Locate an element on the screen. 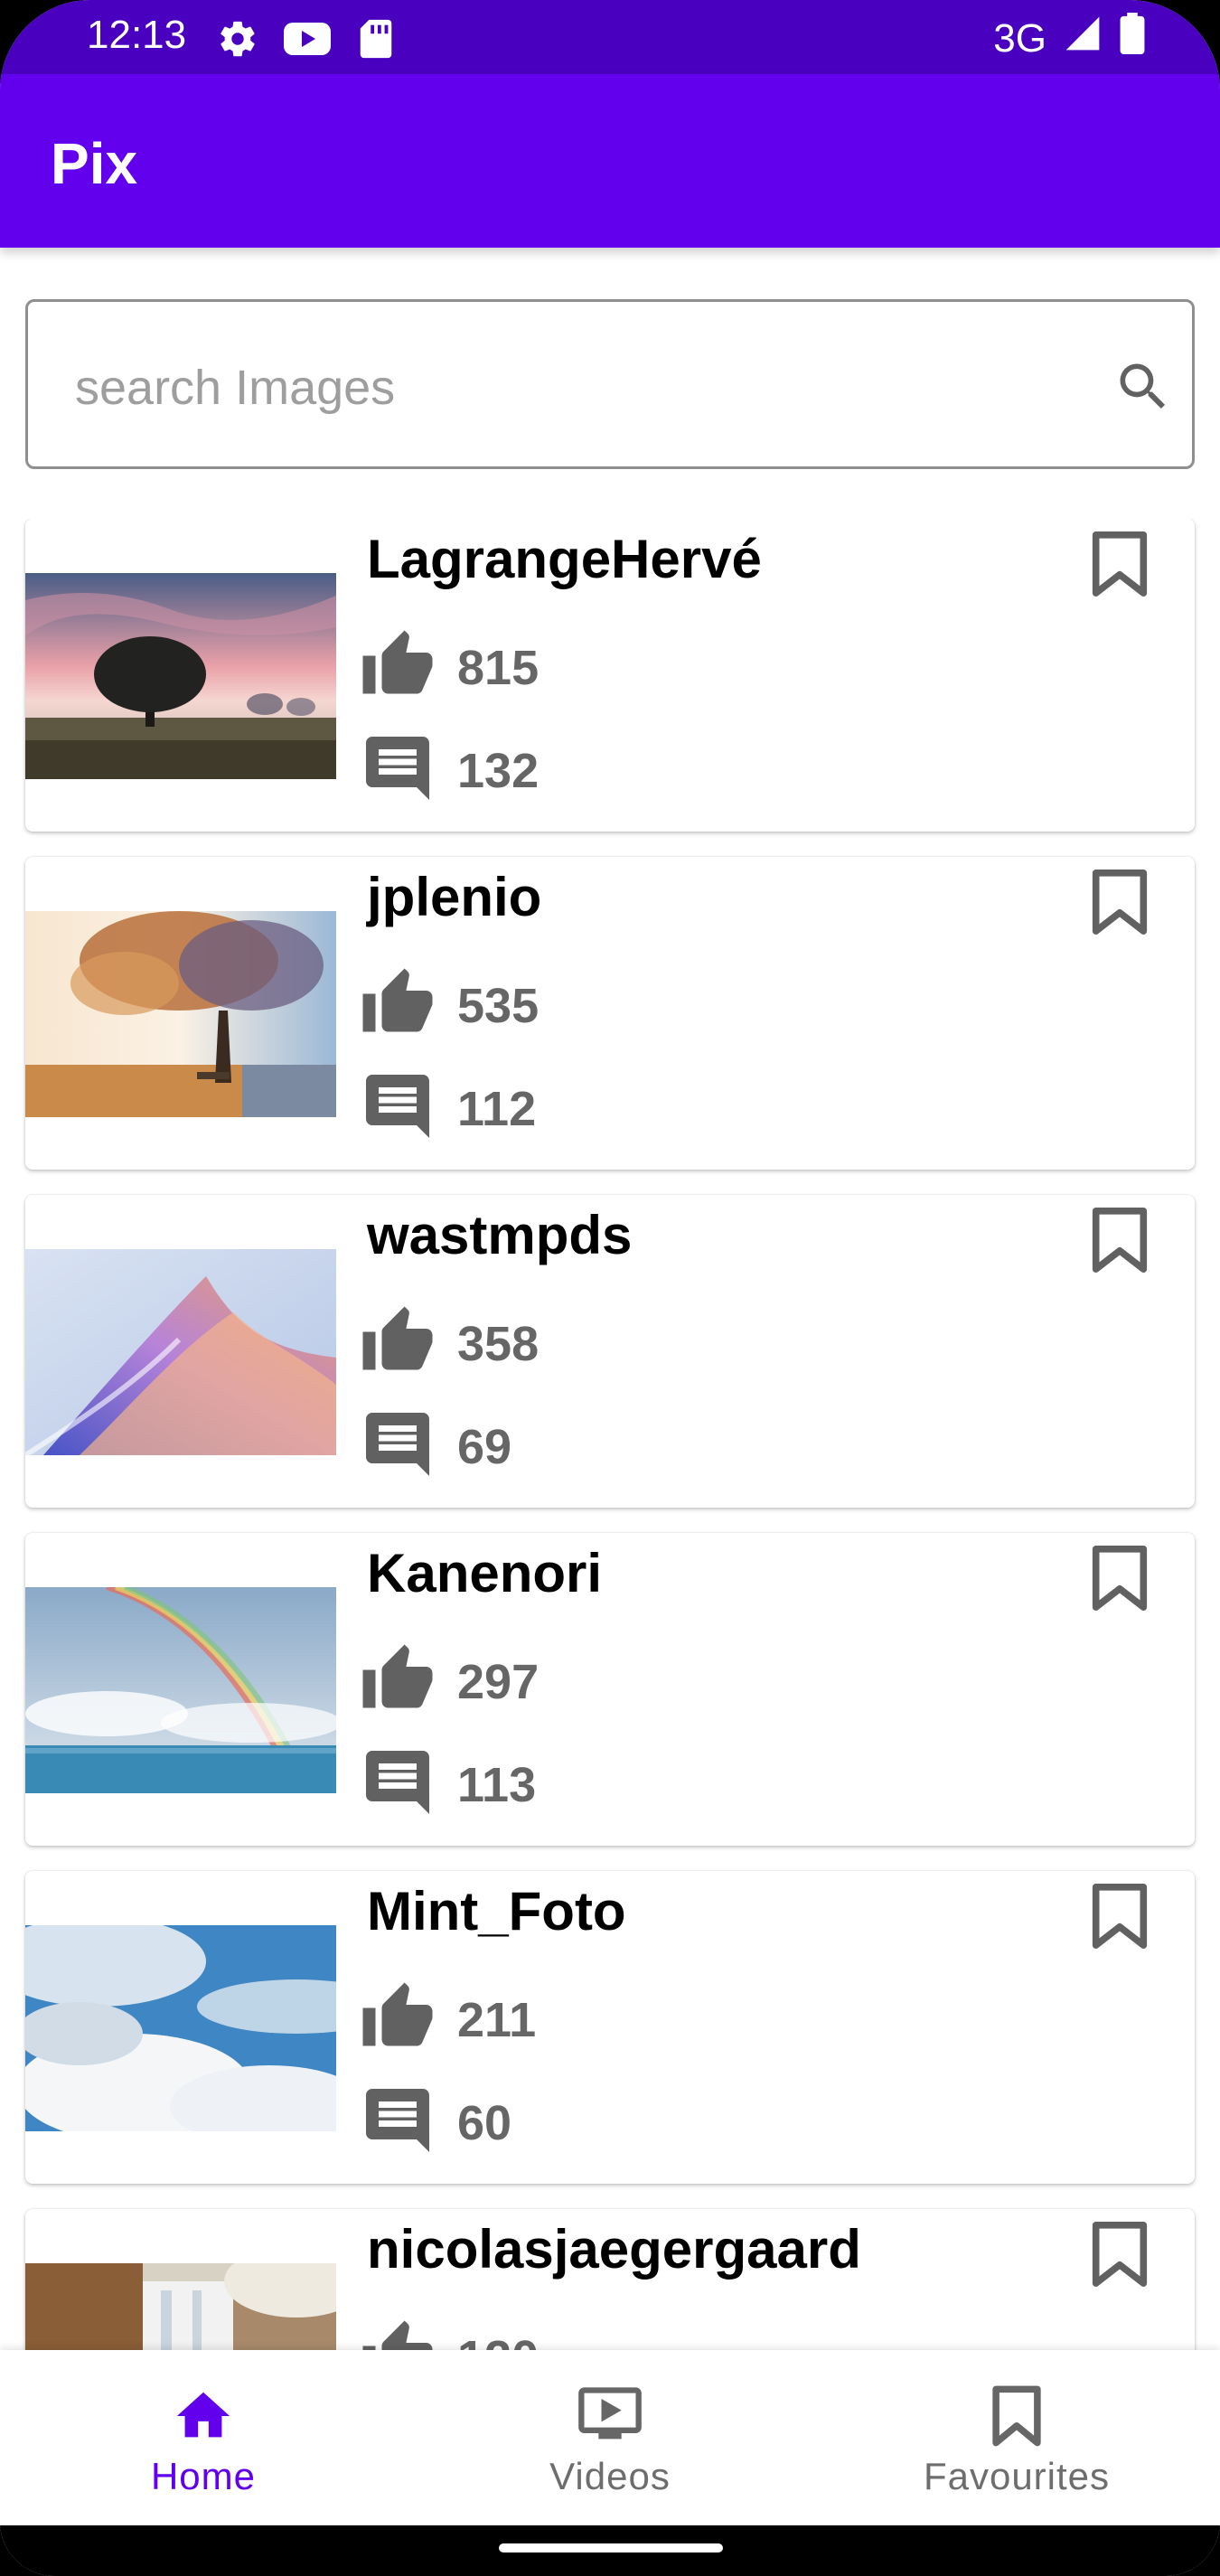 The width and height of the screenshot is (1220, 2576). video-icon is located at coordinates (610, 2416).